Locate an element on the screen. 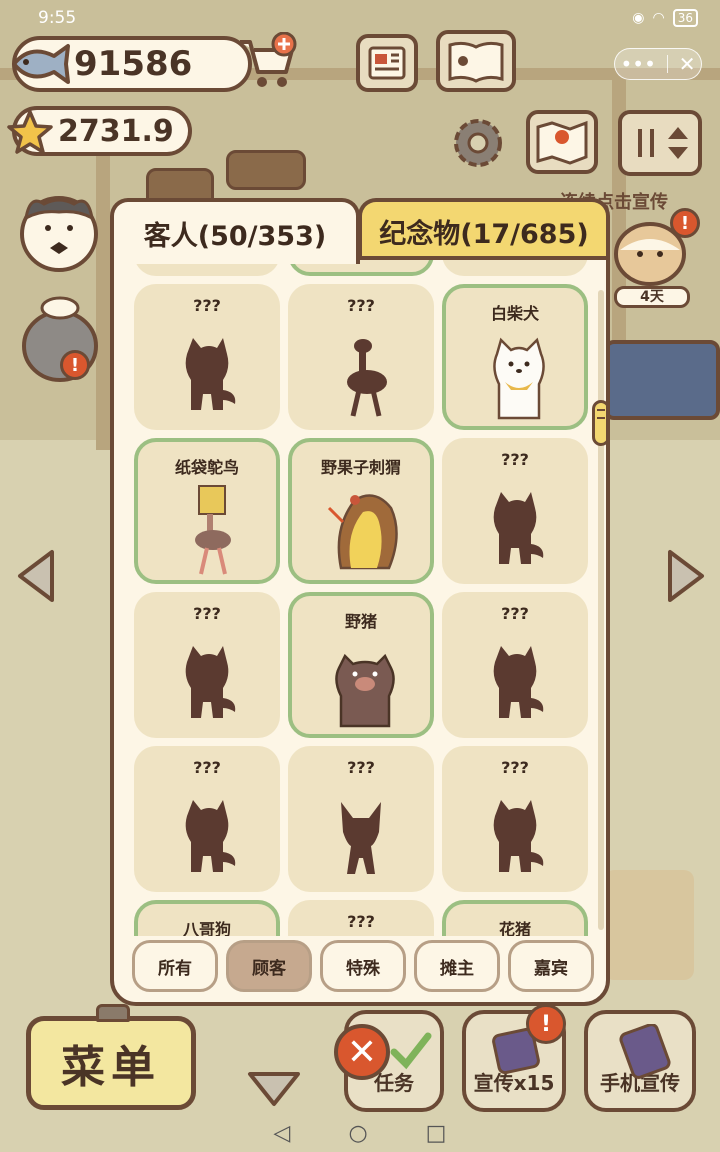 Image resolution: width=720 pixels, height=1152 pixels. customer-name: 野猪 is located at coordinates (360, 621).